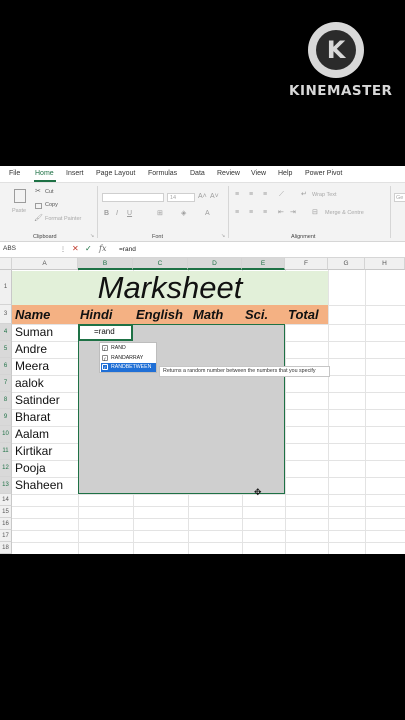 This screenshot has height=720, width=405. What do you see at coordinates (306, 264) in the screenshot?
I see `column-header-f: F` at bounding box center [306, 264].